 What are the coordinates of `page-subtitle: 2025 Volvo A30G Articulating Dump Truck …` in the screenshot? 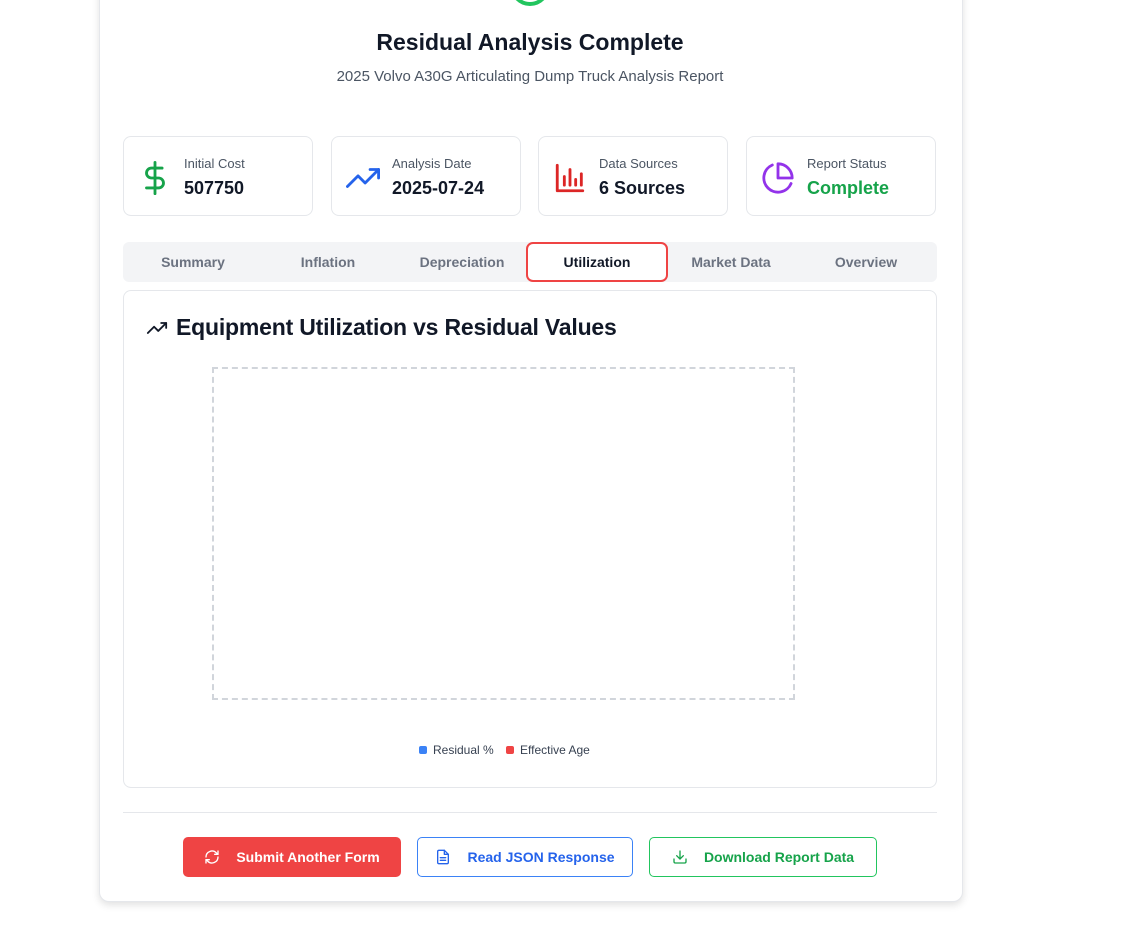 It's located at (530, 76).